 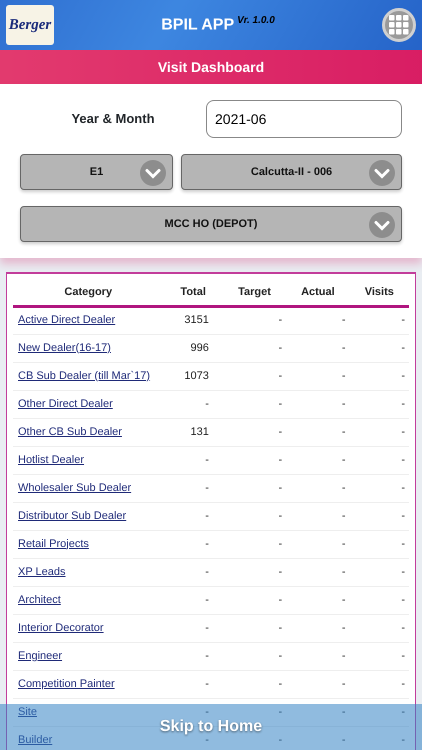 I want to click on category-link: Other CB Sub Dealer, so click(x=70, y=432).